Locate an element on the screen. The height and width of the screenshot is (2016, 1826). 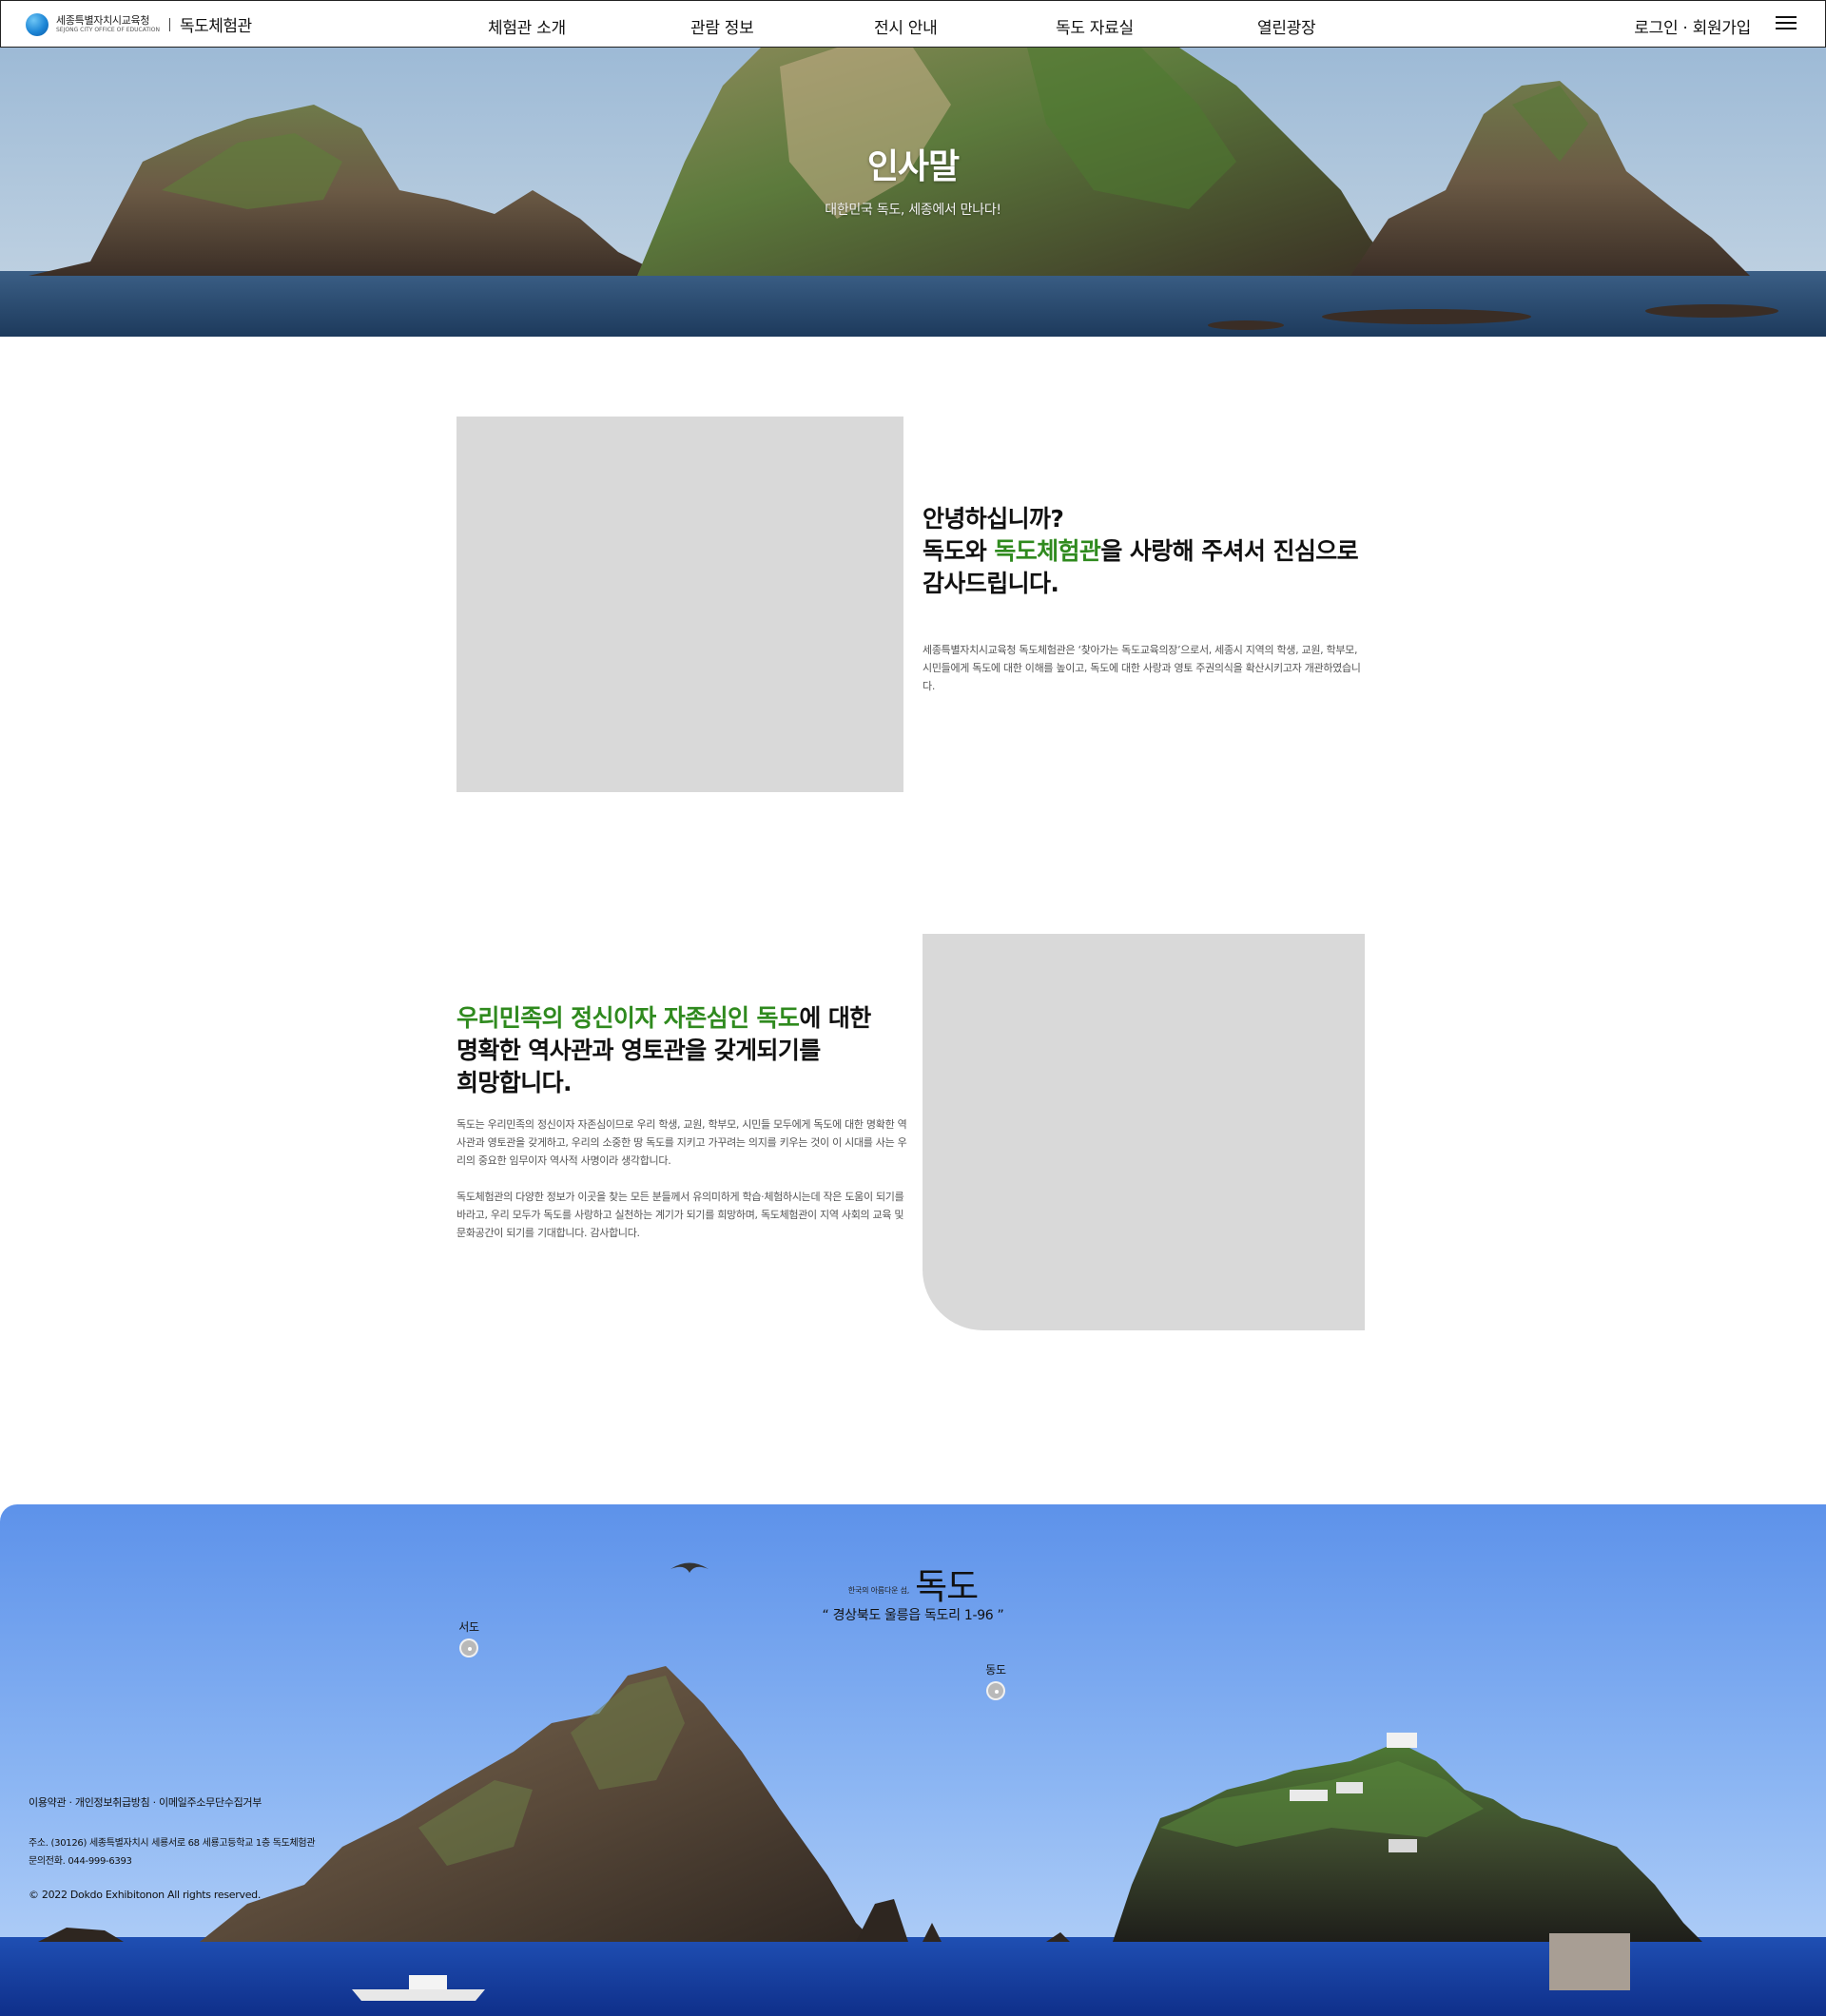
dokdo-tagline: 한국의 아름다운 섬, is located at coordinates (879, 1590).